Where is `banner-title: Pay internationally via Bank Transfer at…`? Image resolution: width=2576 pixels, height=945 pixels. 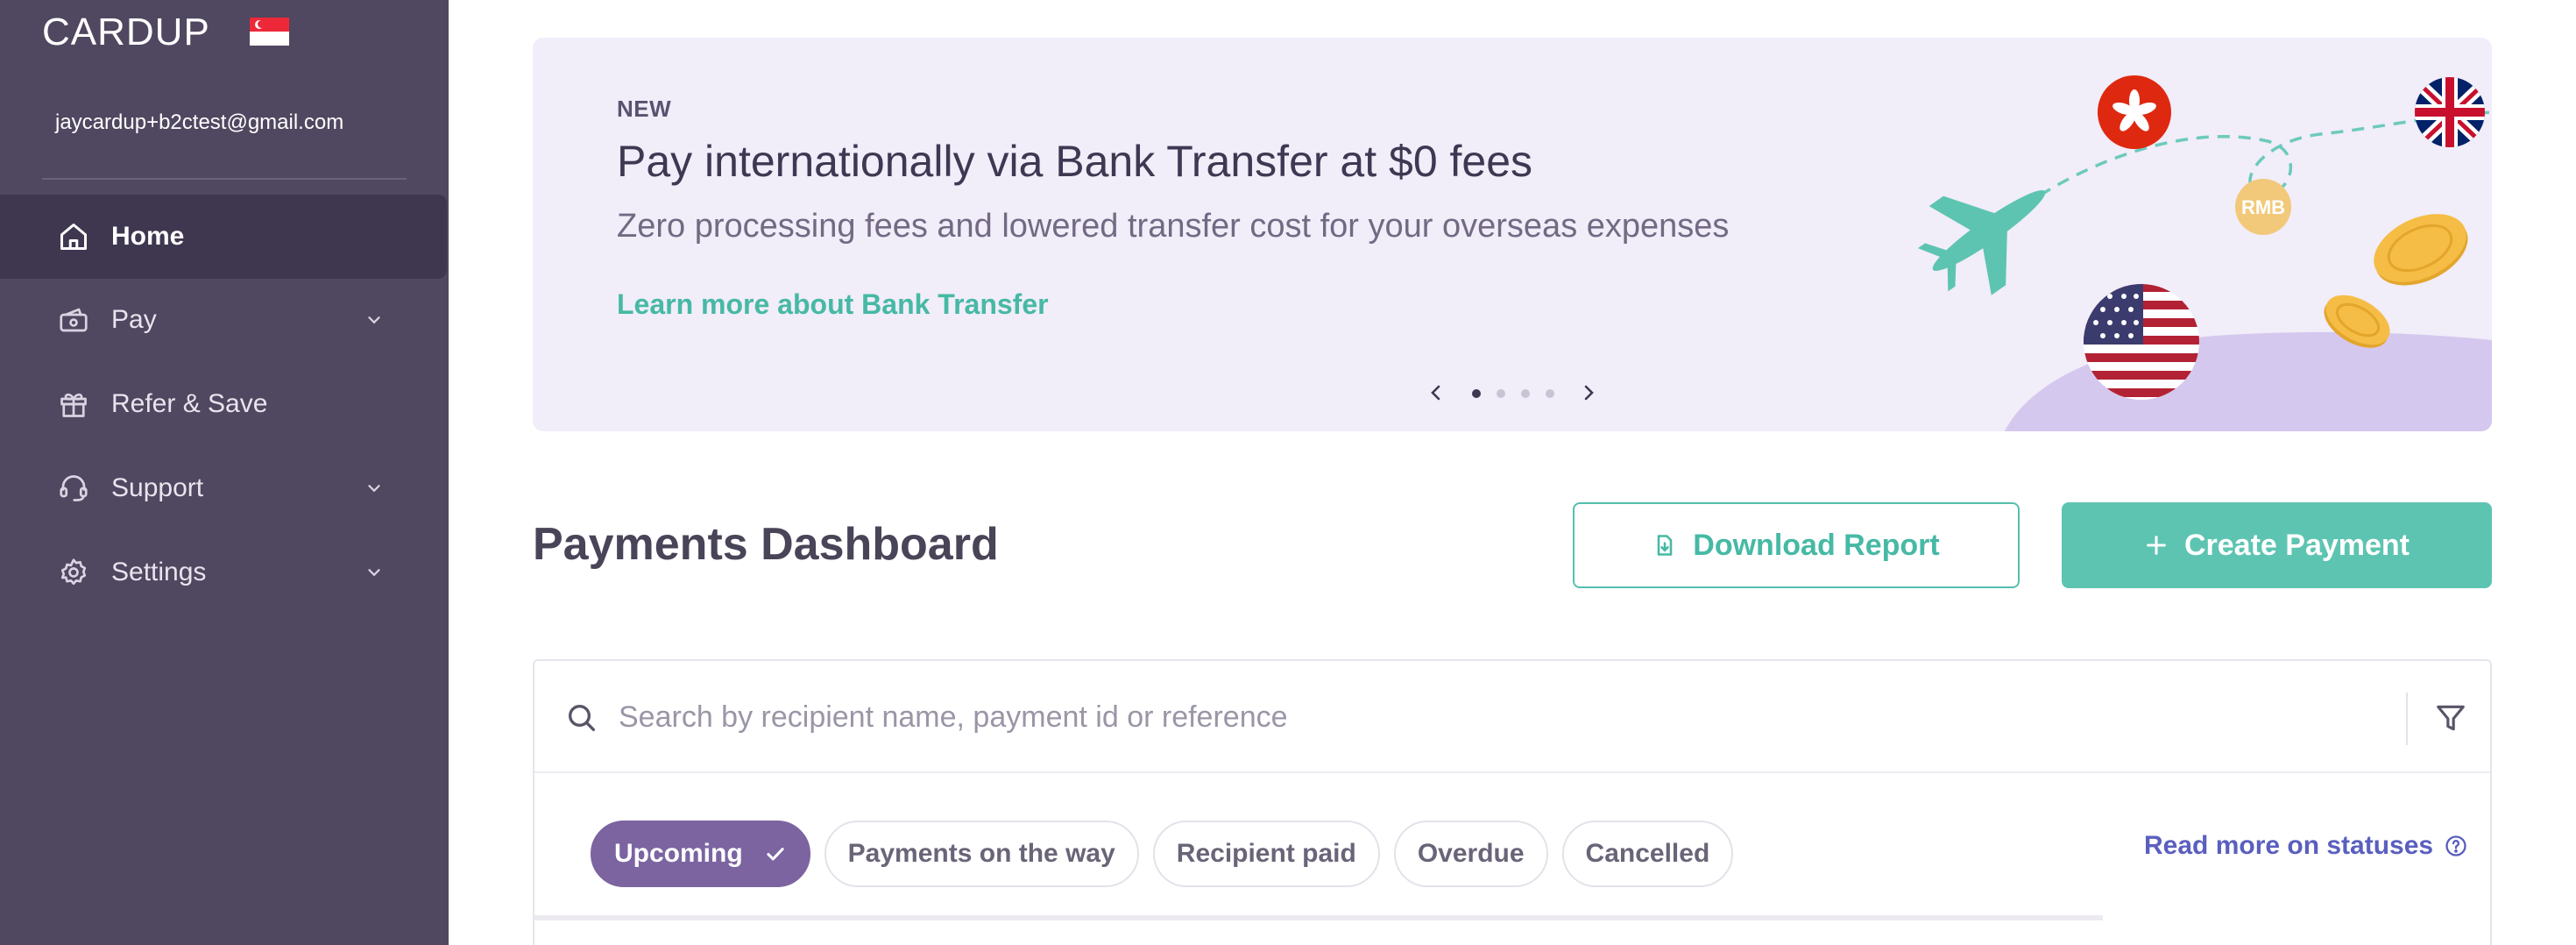
banner-title: Pay internationally via Bank Transfer at… is located at coordinates (1075, 161).